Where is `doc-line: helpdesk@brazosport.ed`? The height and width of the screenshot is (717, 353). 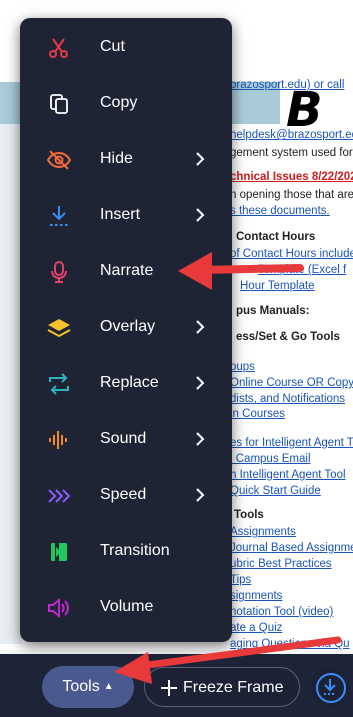
doc-line: helpdesk@brazosport.ed is located at coordinates (291, 135).